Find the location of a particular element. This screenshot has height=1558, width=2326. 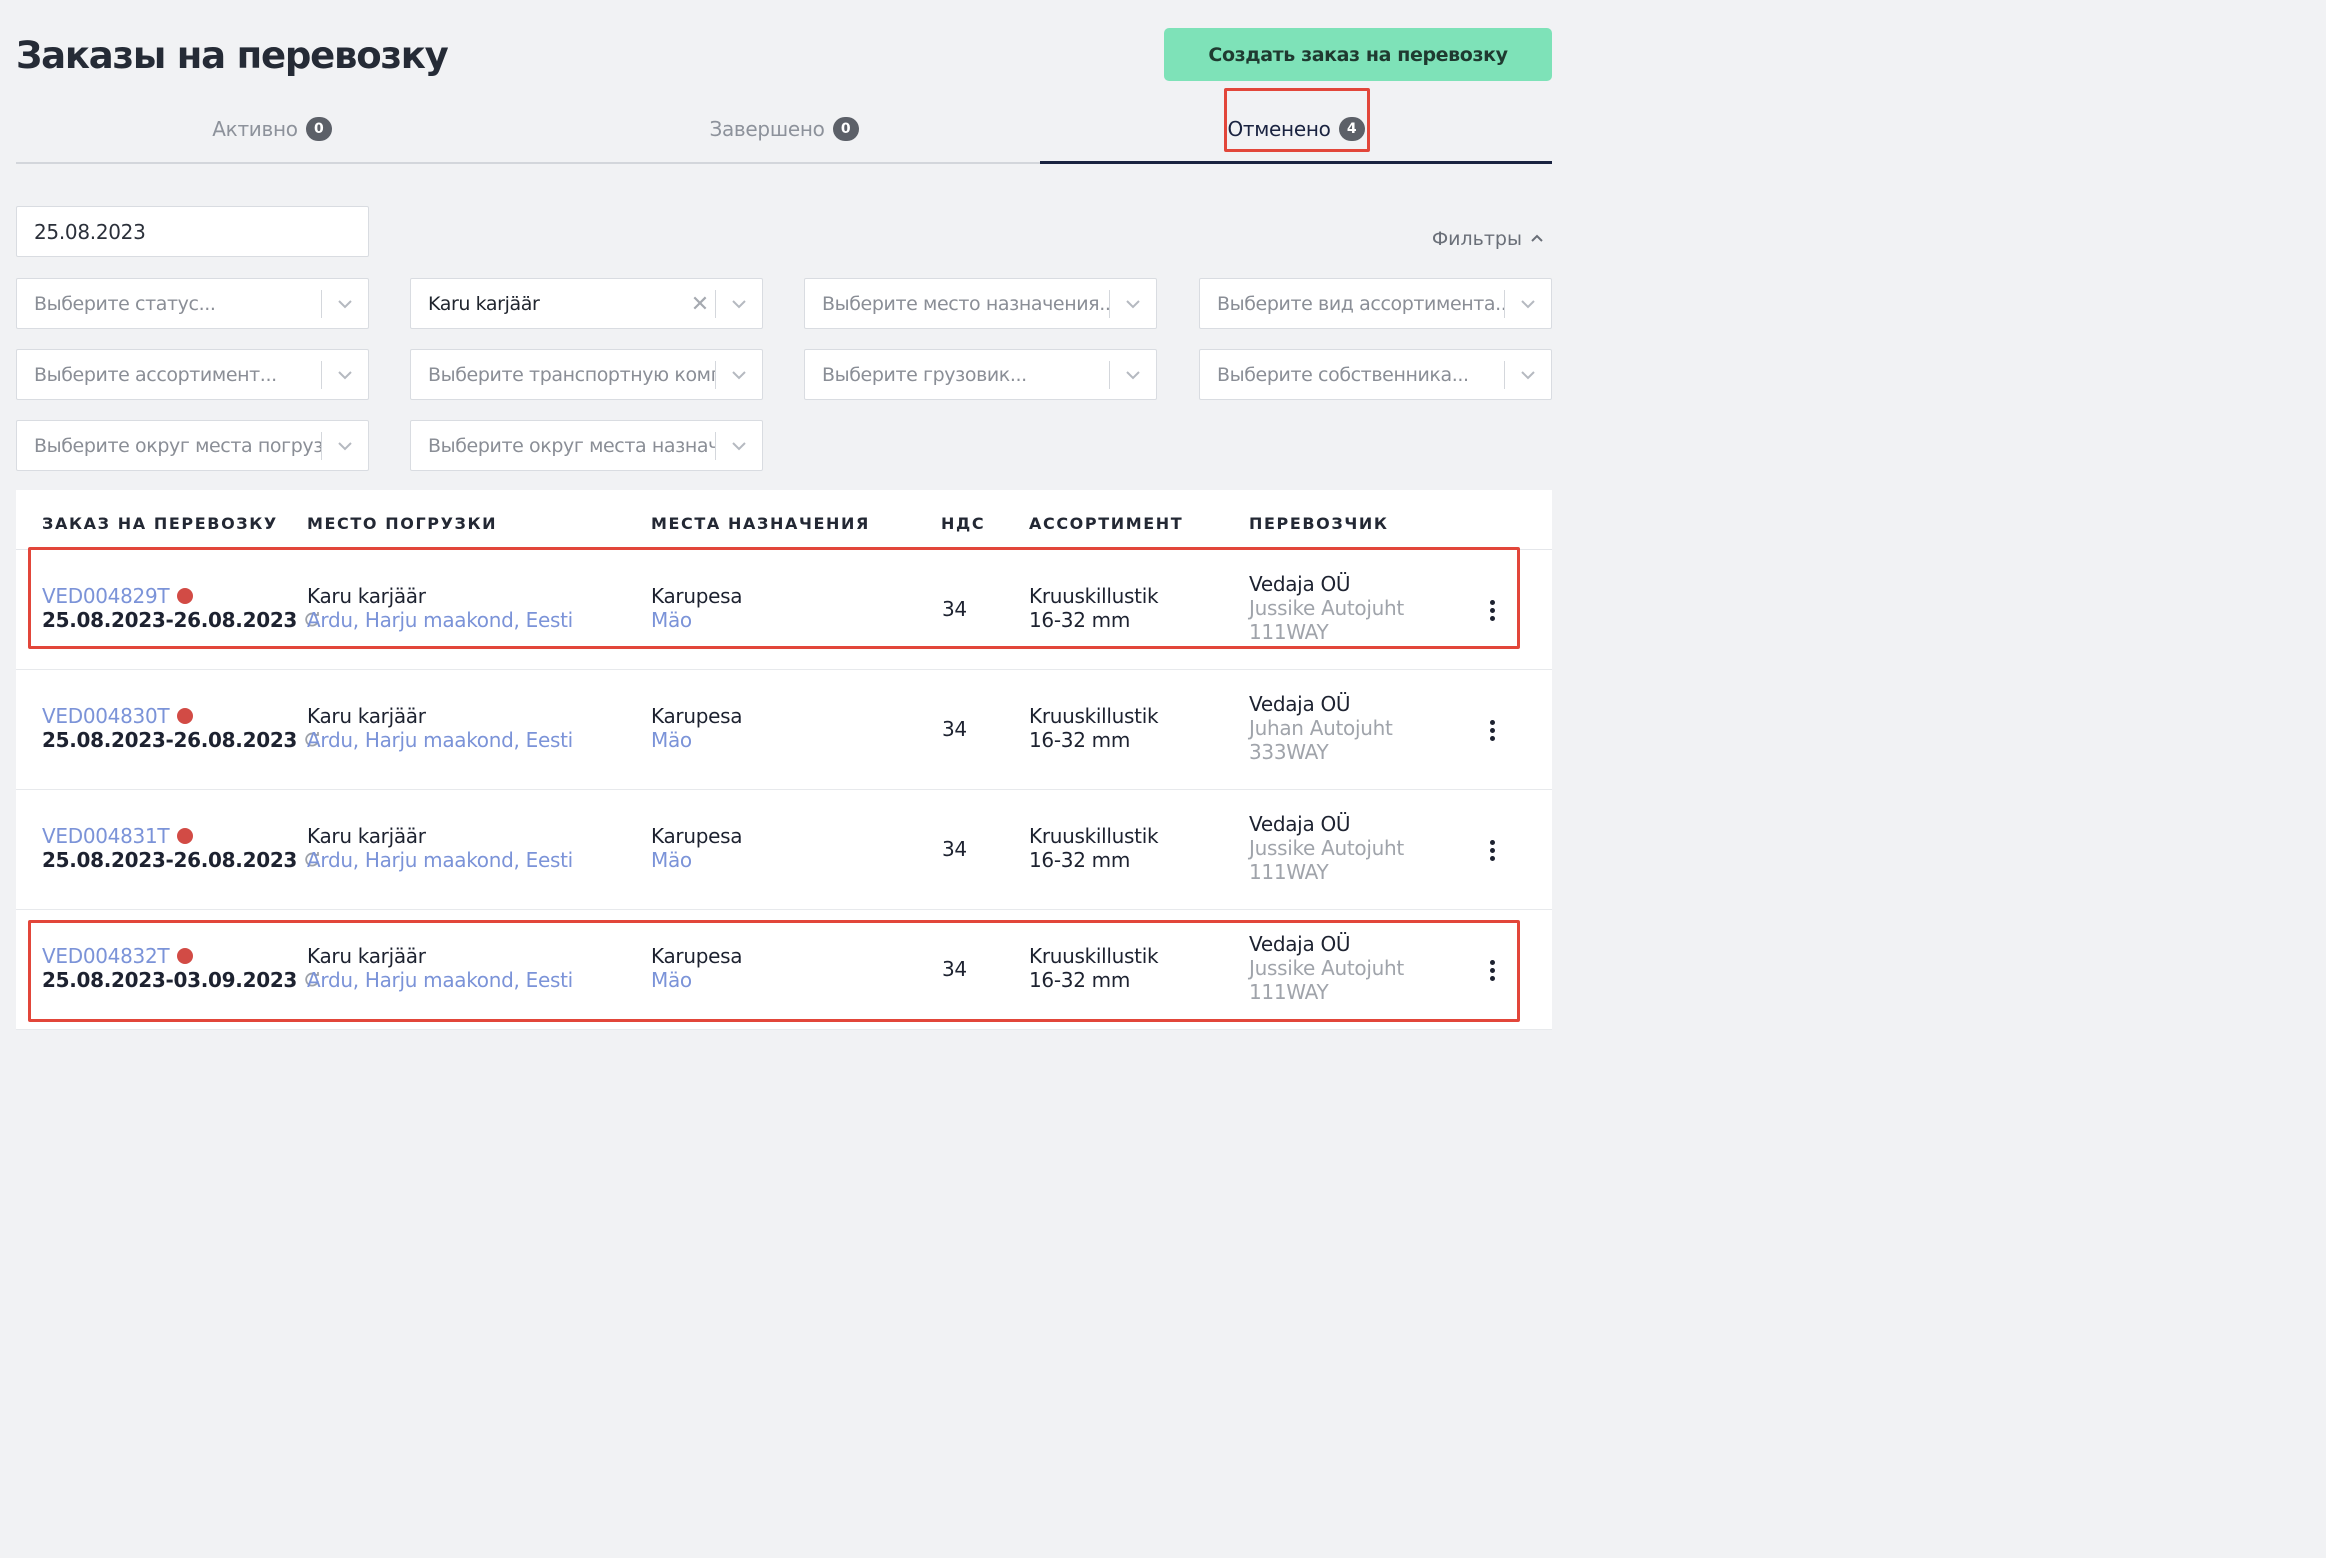

carrier-cell: Vedaja OÜ Juhan Autojuht 333WAY is located at coordinates (1321, 728).